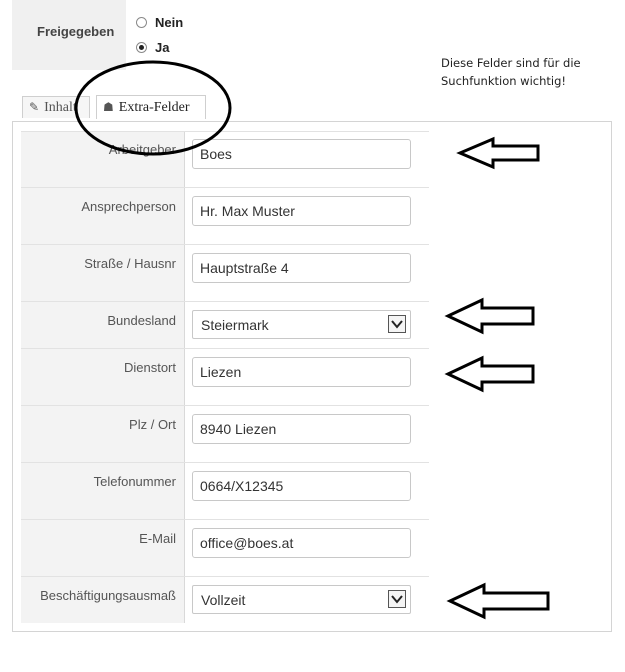 This screenshot has width=625, height=672. Describe the element at coordinates (60, 107) in the screenshot. I see `tab-inhalt-label: Inhalt` at that location.